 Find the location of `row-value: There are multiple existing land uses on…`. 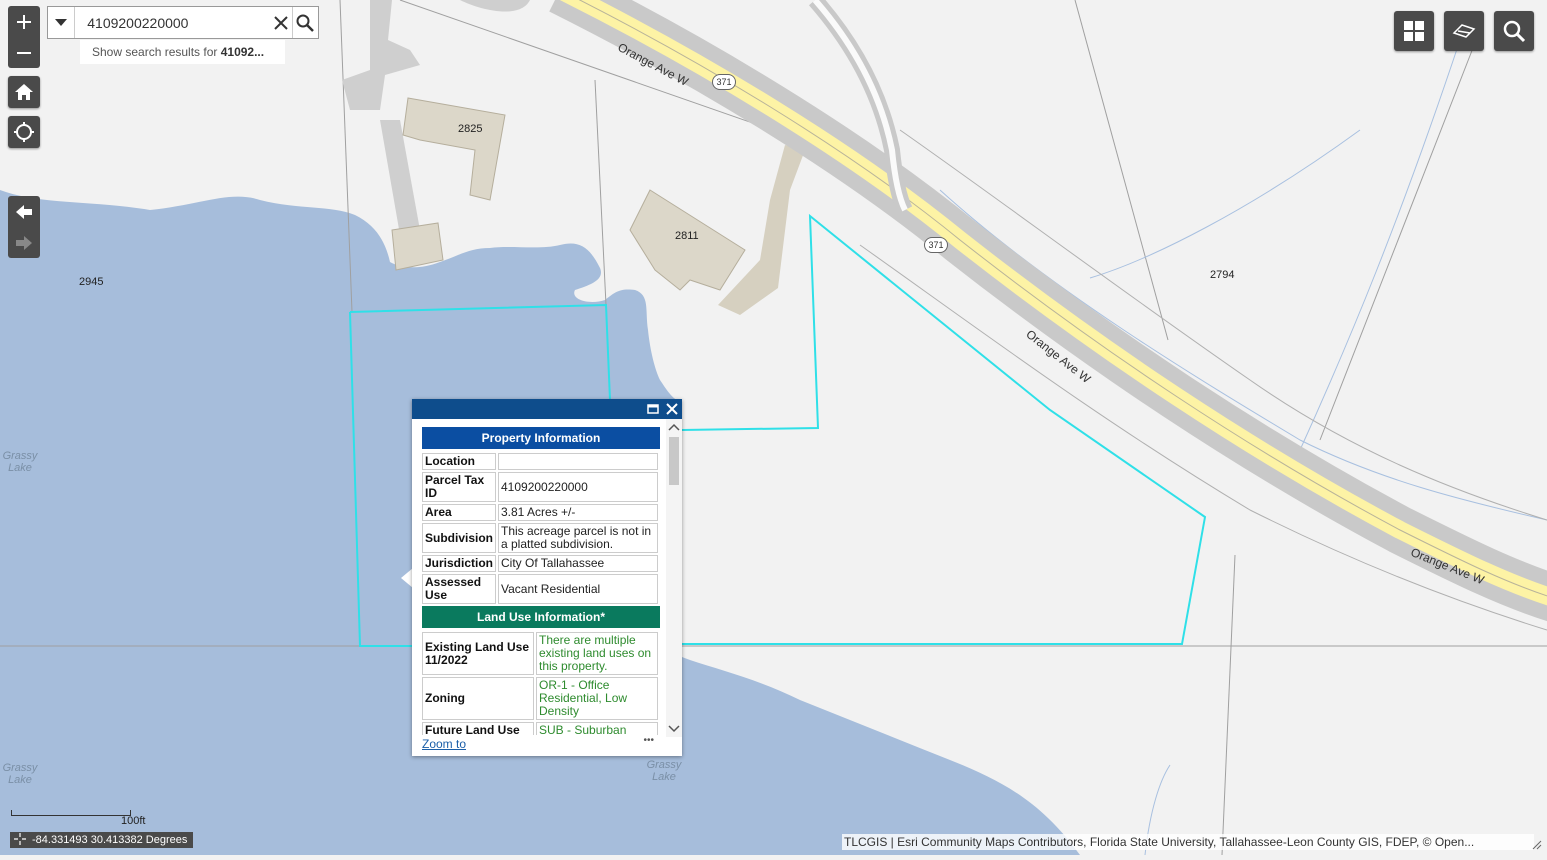

row-value: There are multiple existing land uses on… is located at coordinates (597, 653).